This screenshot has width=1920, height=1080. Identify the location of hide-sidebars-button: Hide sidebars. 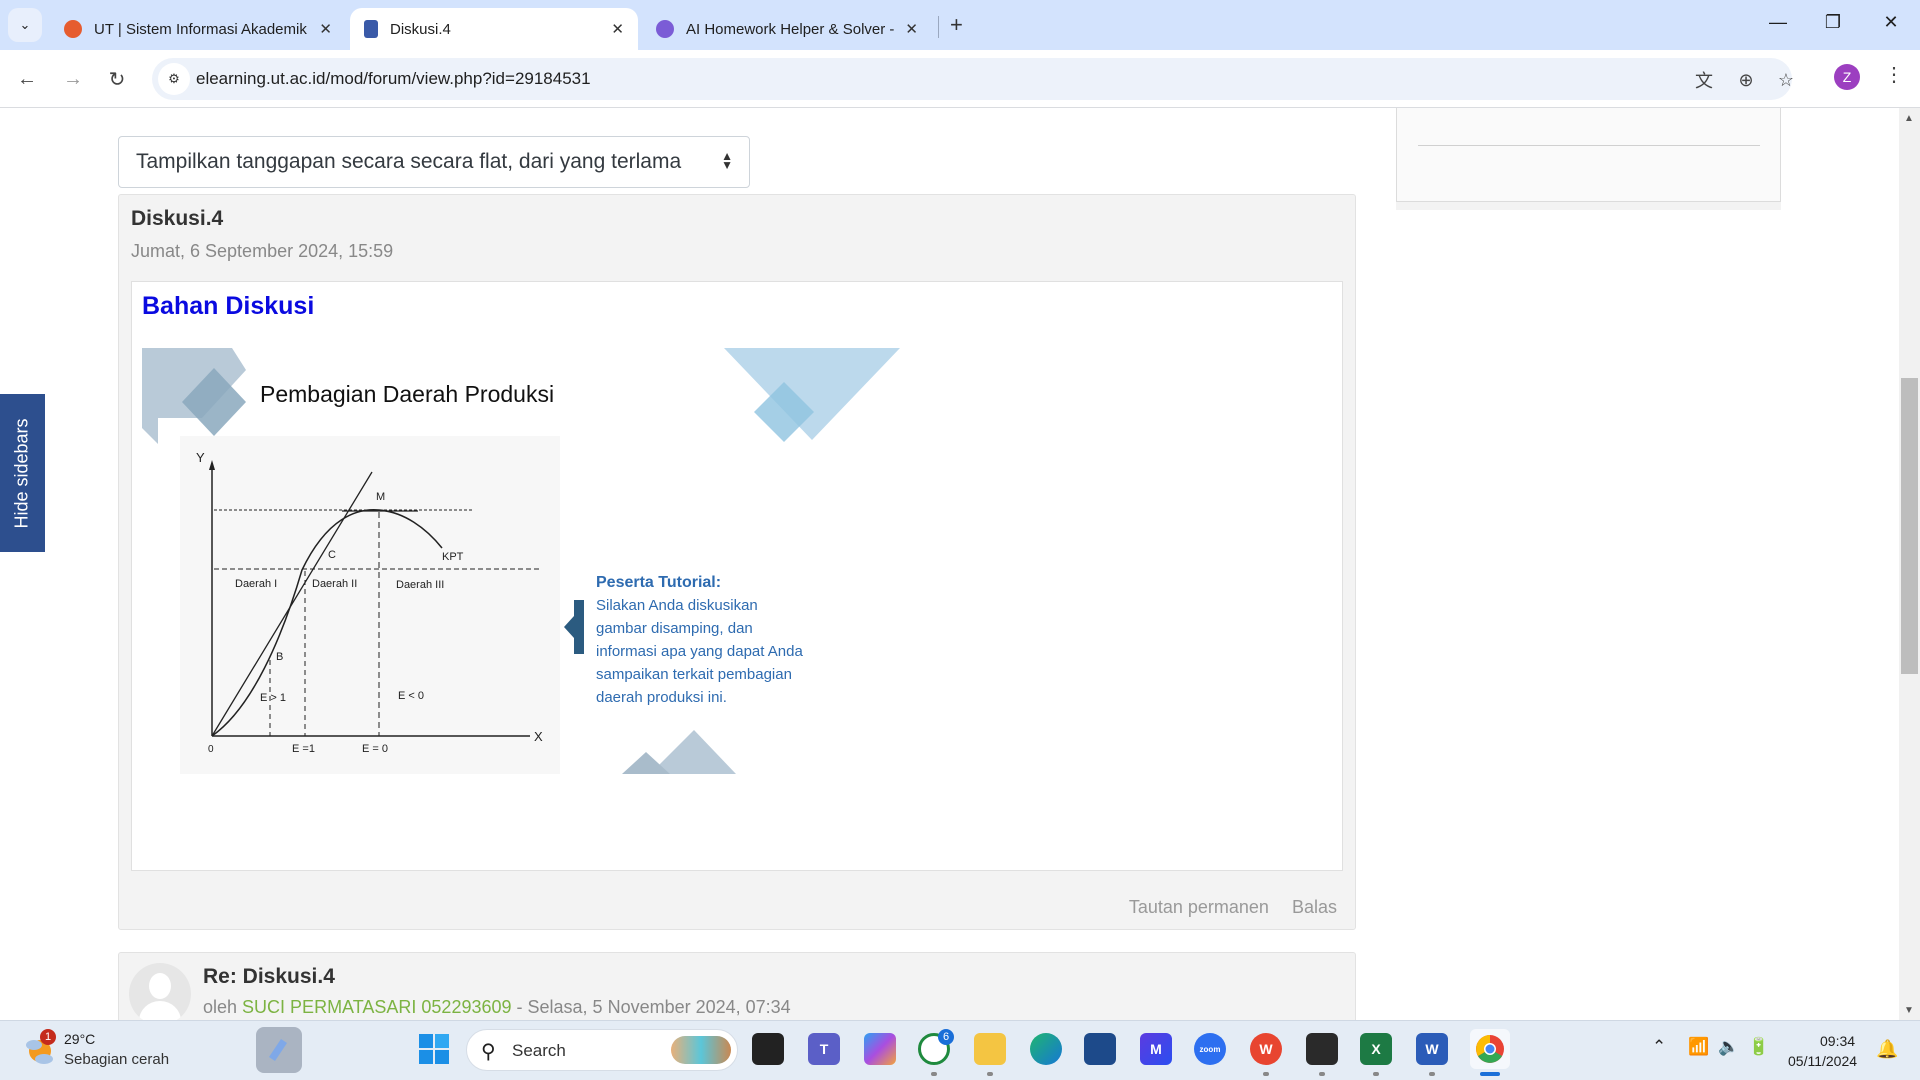
(22, 473).